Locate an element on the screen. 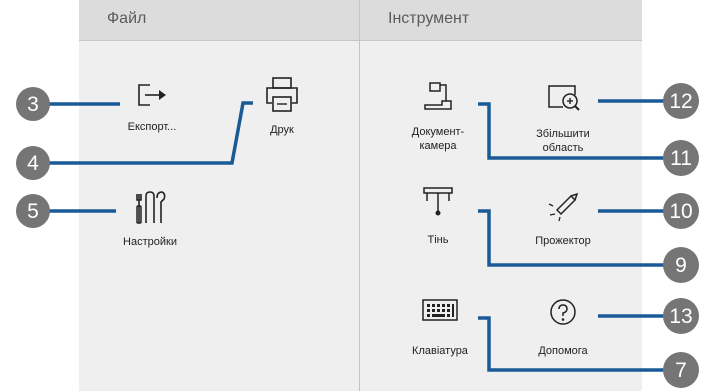  callout-12-number: 12 is located at coordinates (680, 101).